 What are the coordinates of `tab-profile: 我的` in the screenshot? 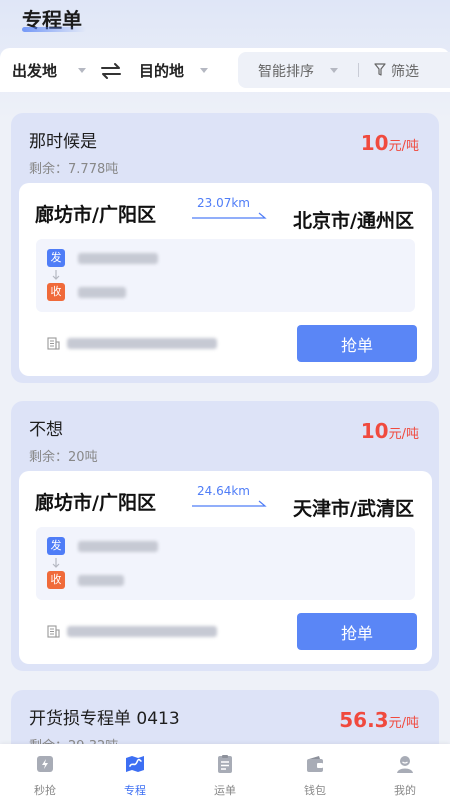 It's located at (405, 772).